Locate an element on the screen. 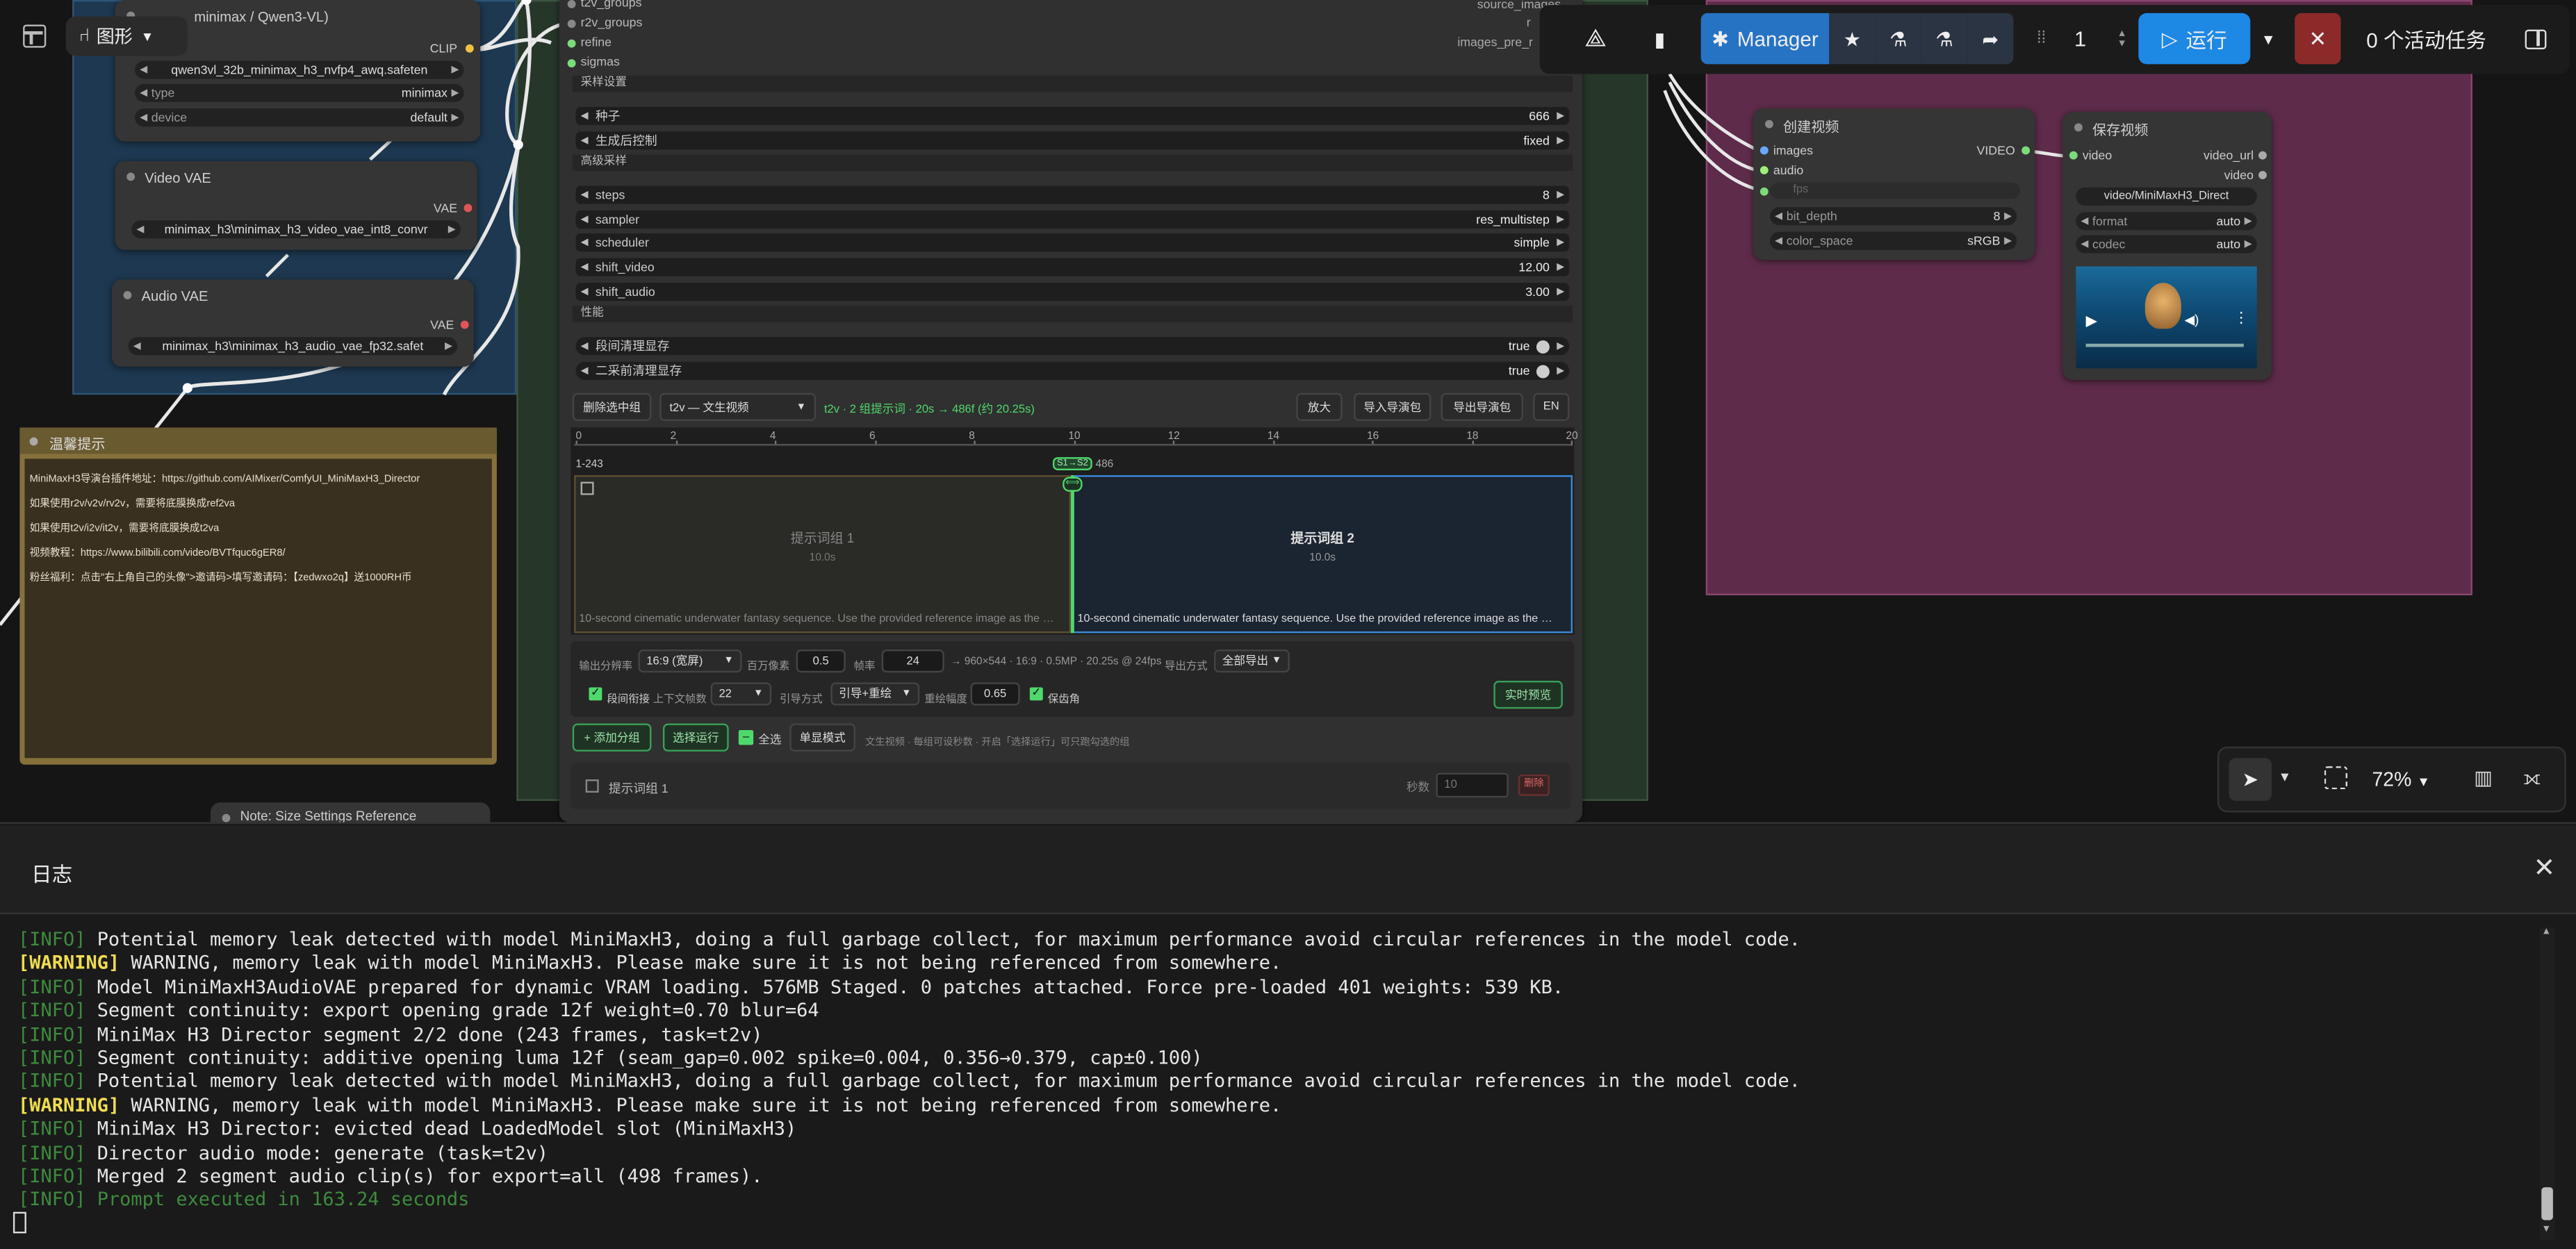 This screenshot has width=2576, height=1249. seed-widget: 种子666 is located at coordinates (1072, 115).